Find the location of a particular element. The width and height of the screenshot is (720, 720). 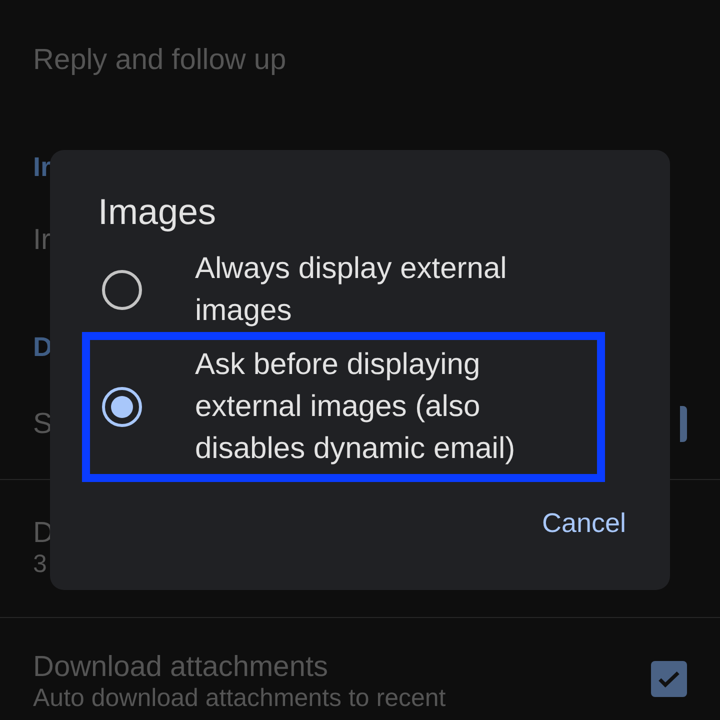

checkbox is located at coordinates (669, 679).